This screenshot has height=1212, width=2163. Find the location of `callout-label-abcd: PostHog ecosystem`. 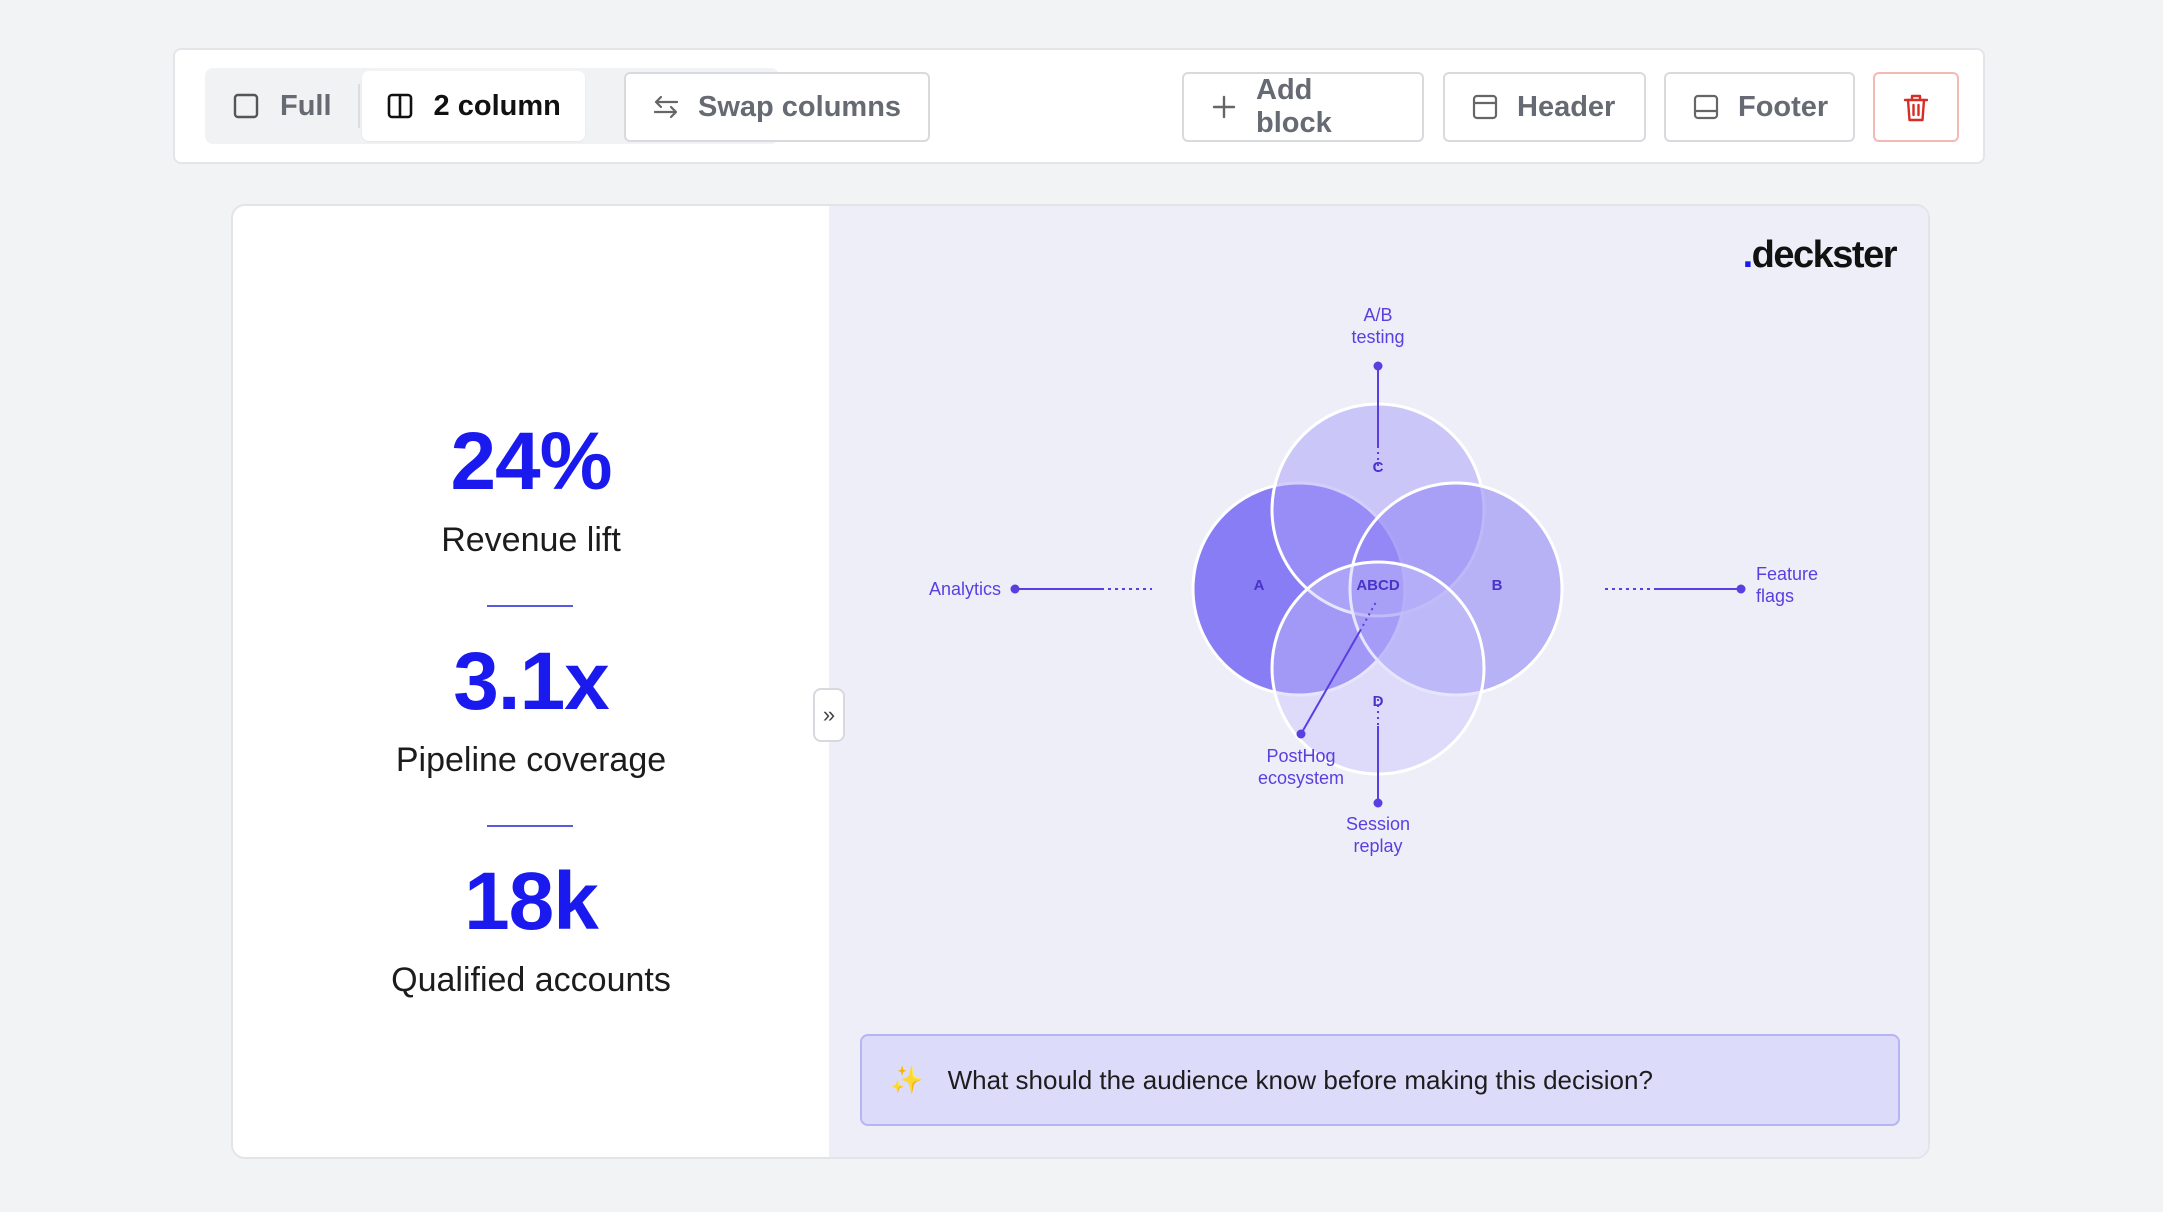

callout-label-abcd: PostHog ecosystem is located at coordinates (1301, 767).